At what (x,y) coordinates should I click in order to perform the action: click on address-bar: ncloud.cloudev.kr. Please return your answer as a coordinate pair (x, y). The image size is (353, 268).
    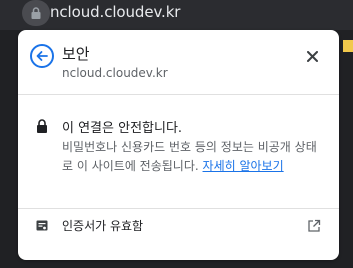
    Looking at the image, I should click on (176, 15).